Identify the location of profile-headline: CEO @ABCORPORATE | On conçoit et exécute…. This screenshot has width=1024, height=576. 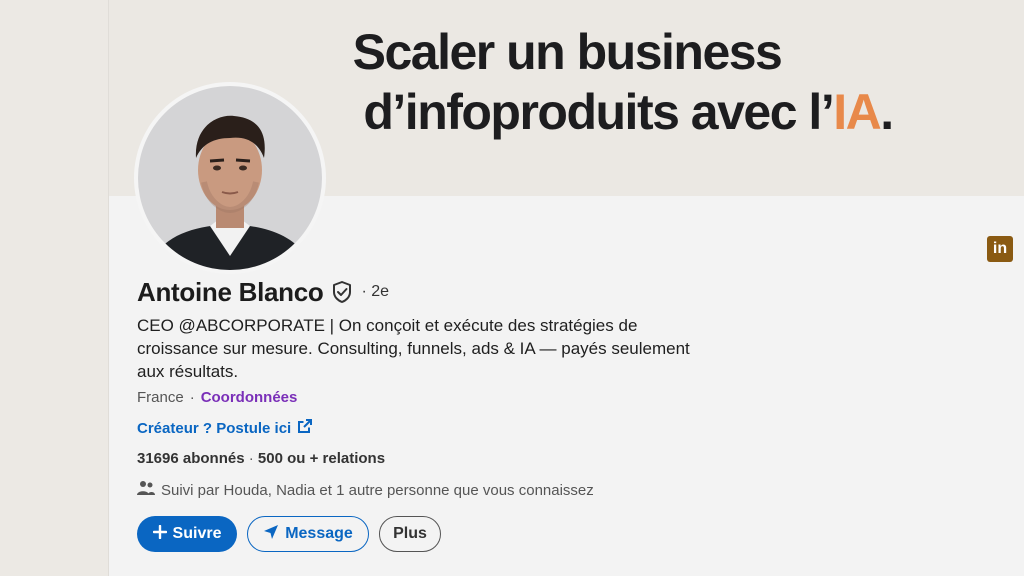
(413, 348).